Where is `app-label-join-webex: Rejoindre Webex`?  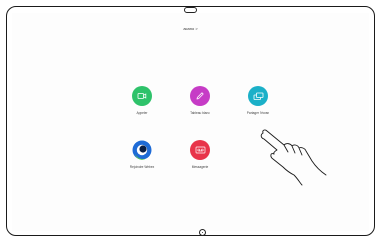 app-label-join-webex: Rejoindre Webex is located at coordinates (142, 167).